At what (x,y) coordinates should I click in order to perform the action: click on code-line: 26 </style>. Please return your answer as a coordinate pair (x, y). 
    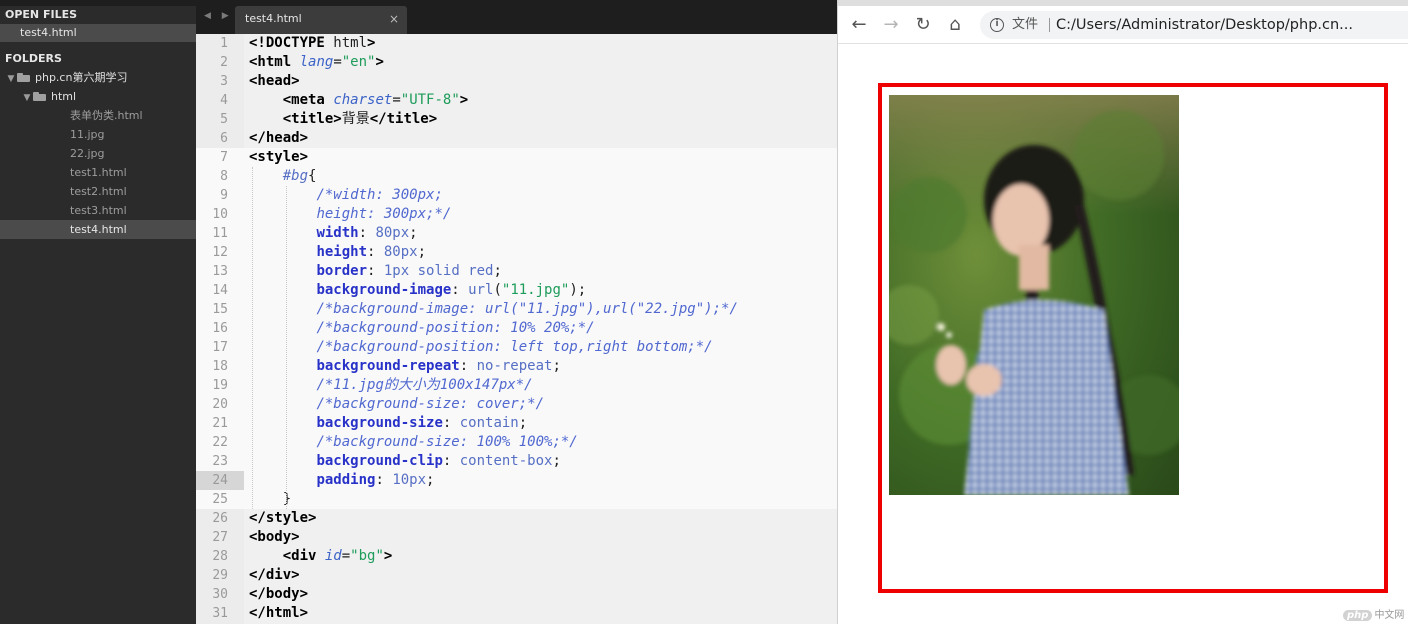
    Looking at the image, I should click on (516, 518).